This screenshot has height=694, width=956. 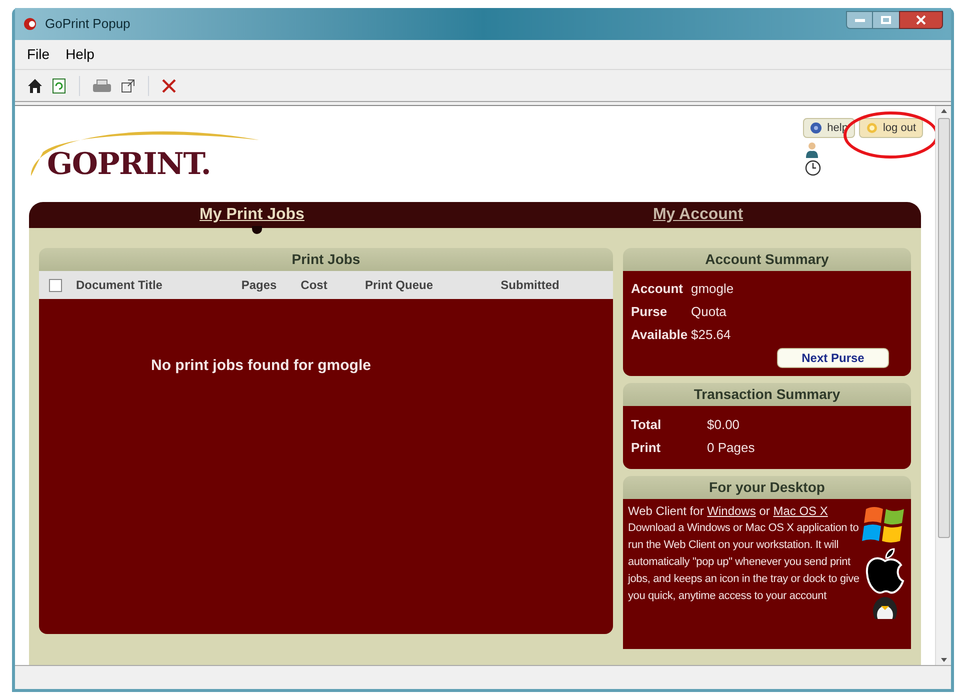 What do you see at coordinates (744, 562) in the screenshot?
I see `description-text: Download a Windows or Mac OS X application to run the Web Client on your workstation. It will automatically "pop up" whenever you send print jobs, and keeps an icon in the tray or dock to give you quick, anytime access to your account` at bounding box center [744, 562].